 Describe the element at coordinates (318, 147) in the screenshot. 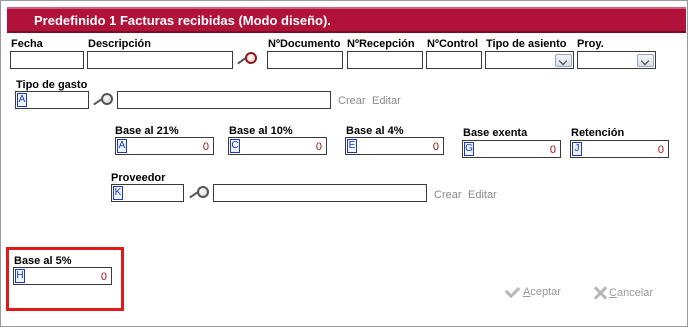

I see `base-10-value: 0` at that location.